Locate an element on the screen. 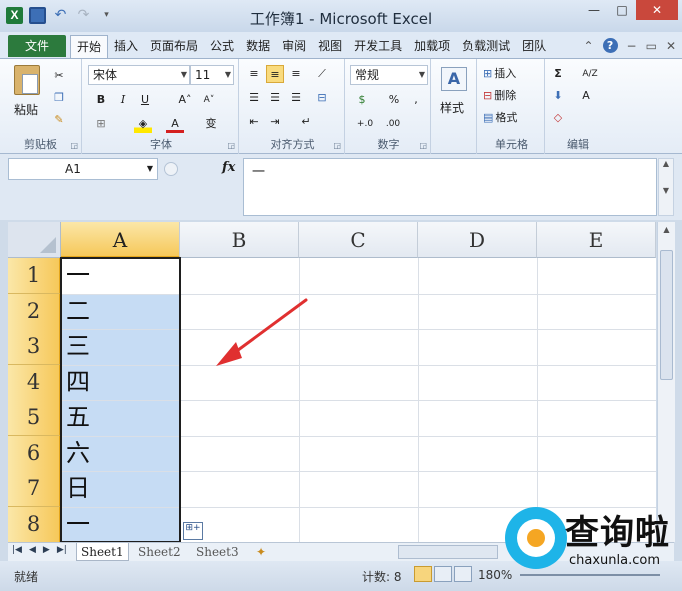  decrease-decimal-button: .00 is located at coordinates (393, 124).